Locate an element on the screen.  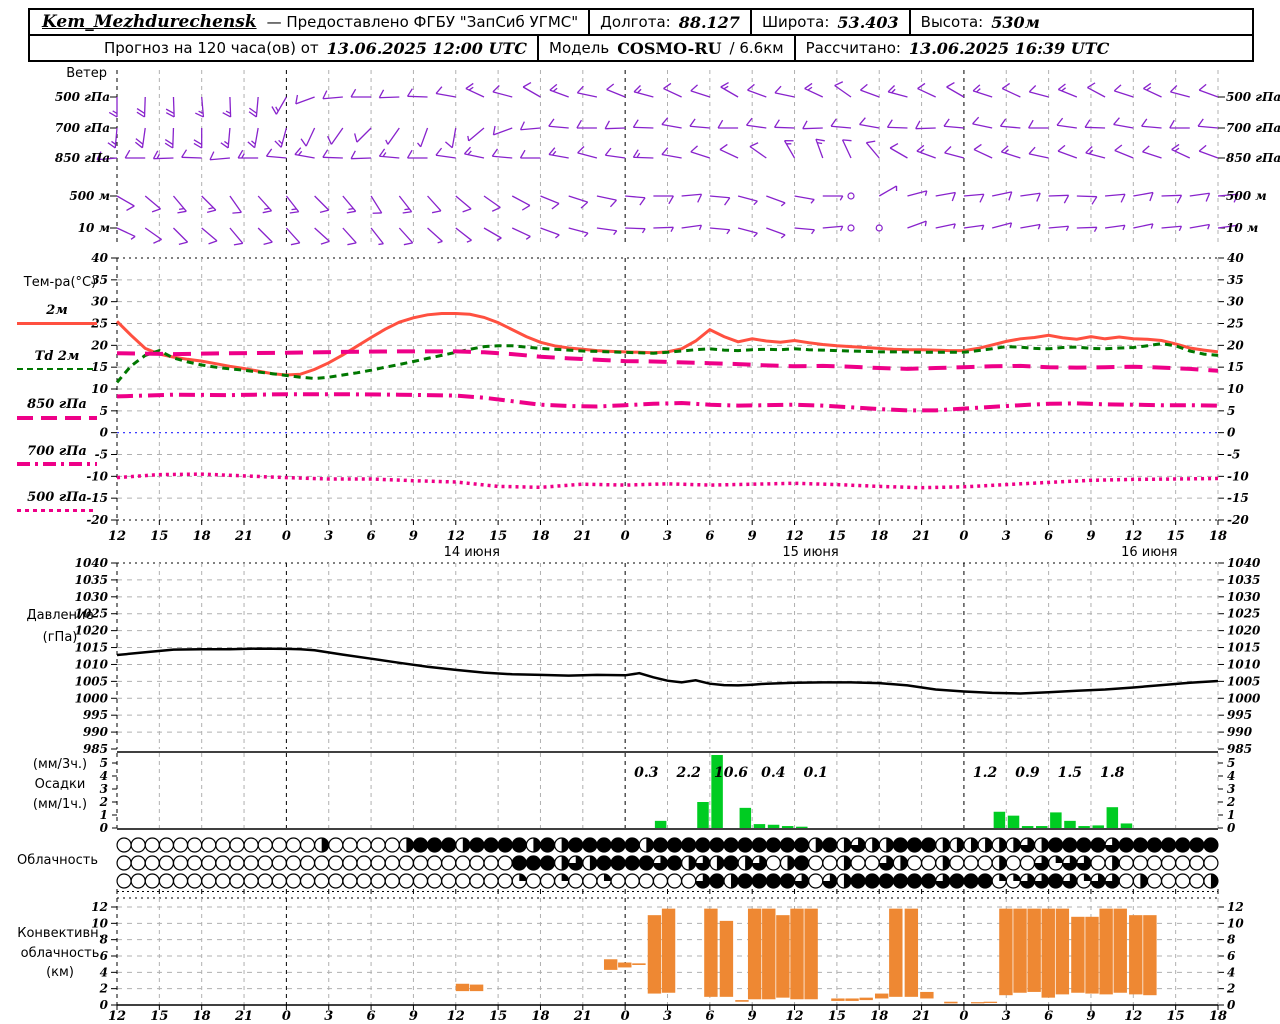
svg-text: 0.3 is located at coordinates (646, 773).